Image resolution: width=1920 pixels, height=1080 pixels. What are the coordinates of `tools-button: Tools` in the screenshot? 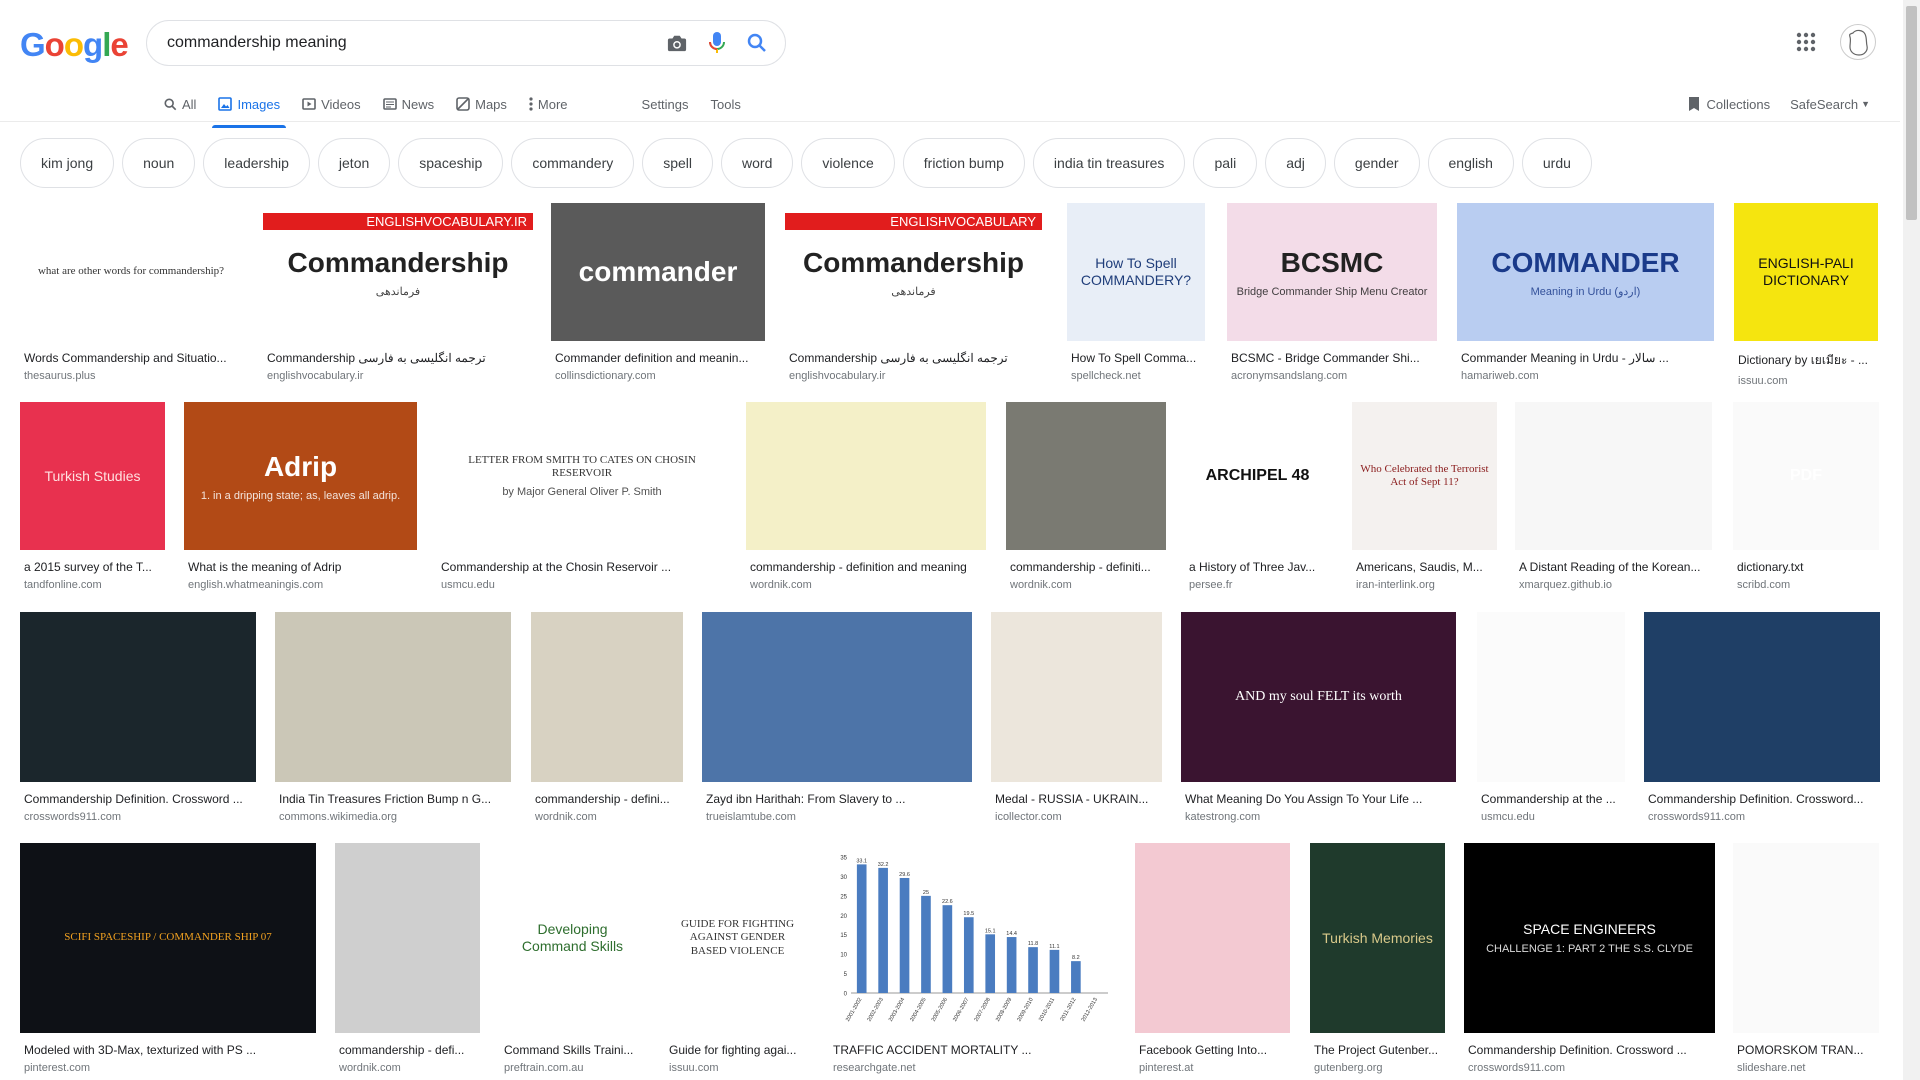 It's located at (726, 104).